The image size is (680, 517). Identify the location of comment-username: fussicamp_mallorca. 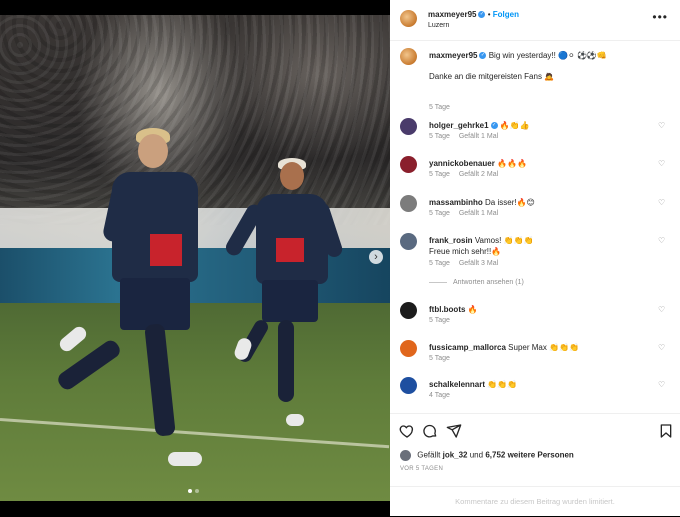
(467, 347).